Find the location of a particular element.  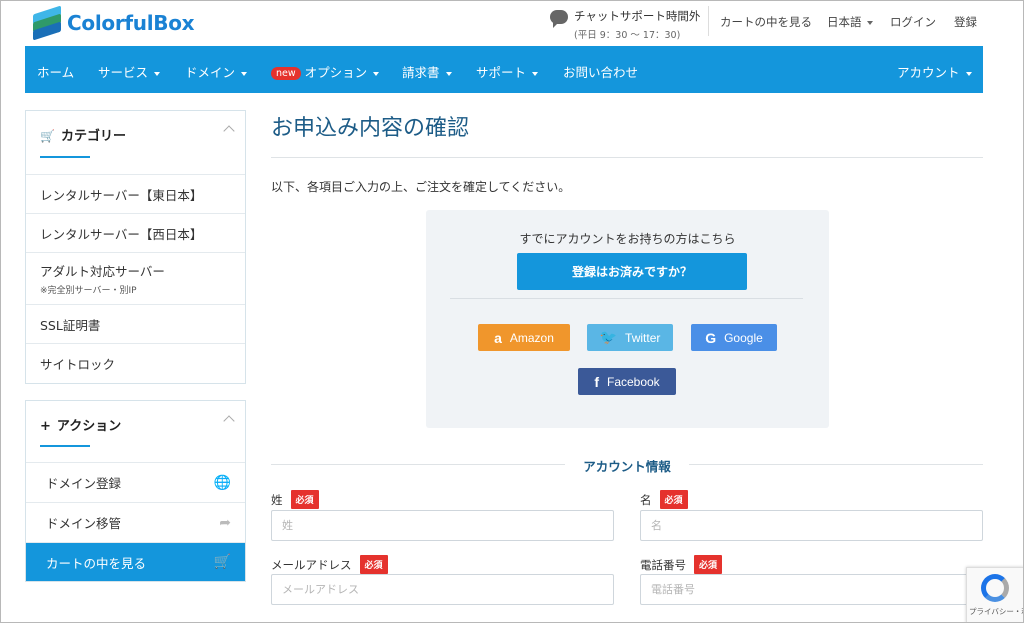

nav-contact: お問い合わせ is located at coordinates (600, 71).